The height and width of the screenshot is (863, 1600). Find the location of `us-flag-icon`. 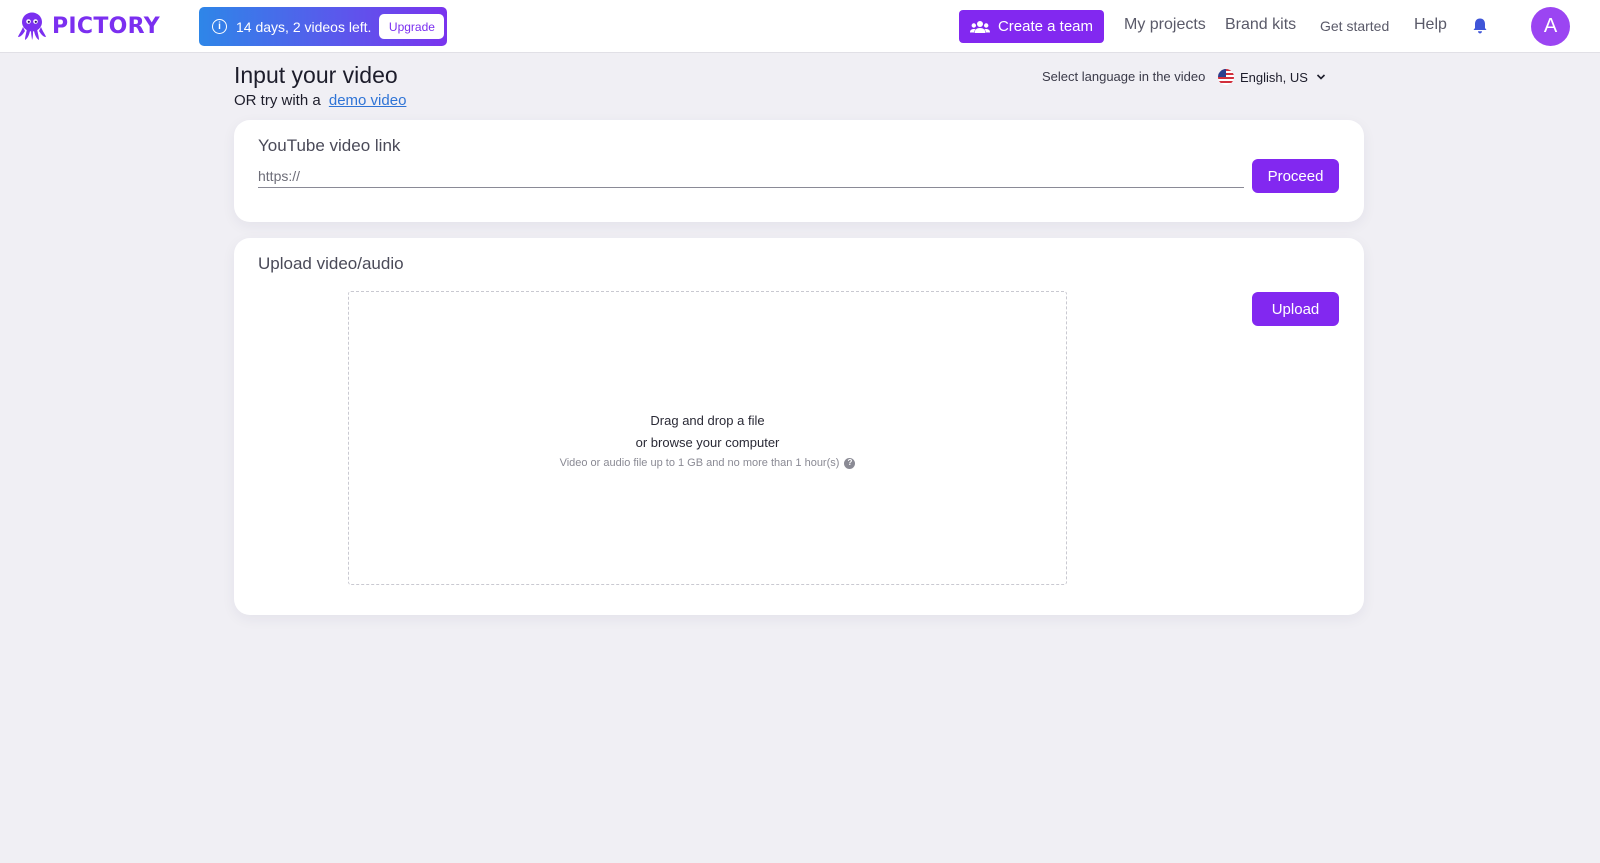

us-flag-icon is located at coordinates (1226, 77).